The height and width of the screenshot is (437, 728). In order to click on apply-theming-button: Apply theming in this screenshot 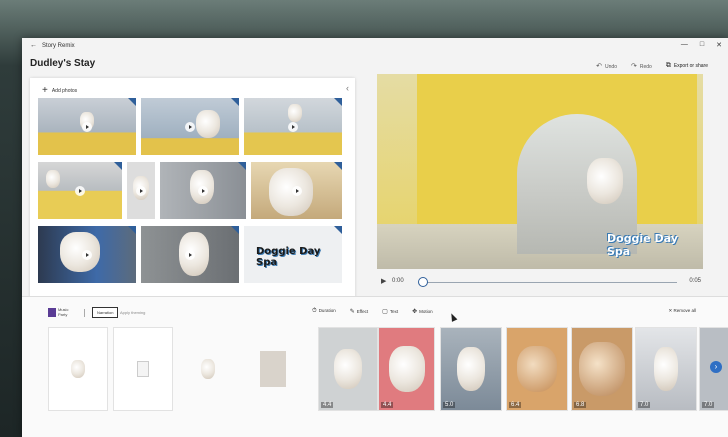, I will do `click(132, 312)`.